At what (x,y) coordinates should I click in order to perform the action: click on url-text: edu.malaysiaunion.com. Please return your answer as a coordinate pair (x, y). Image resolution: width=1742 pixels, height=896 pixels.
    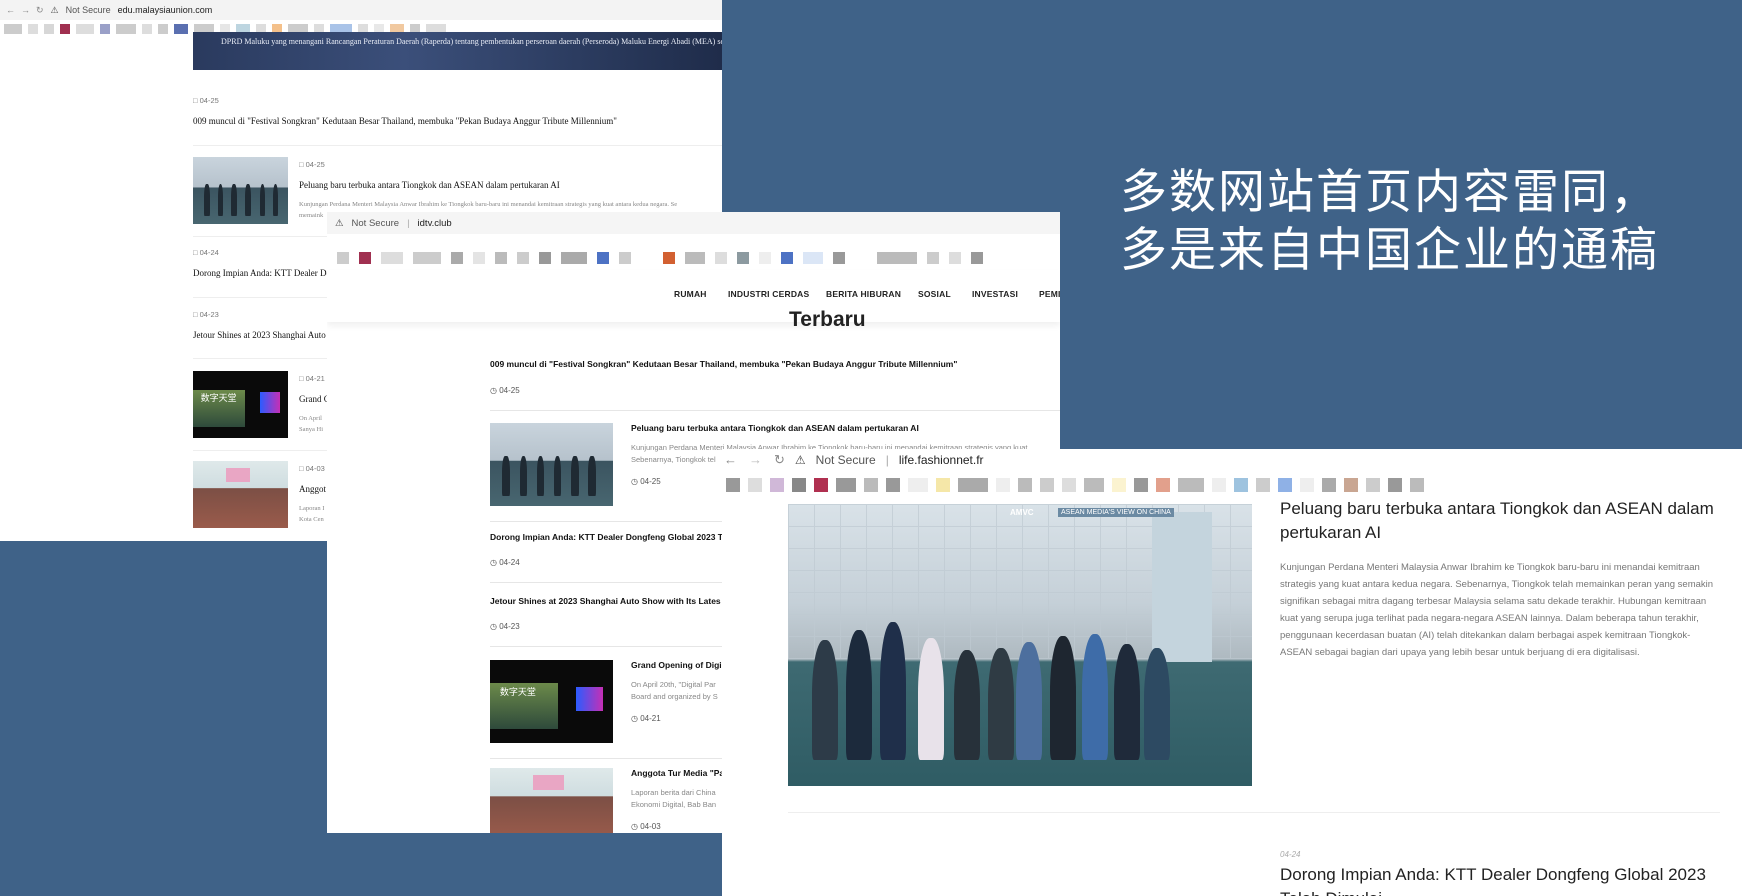
    Looking at the image, I should click on (165, 10).